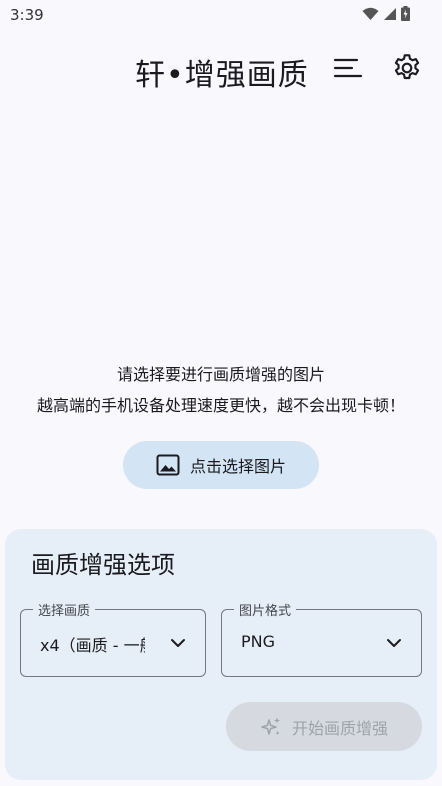 The height and width of the screenshot is (786, 442). I want to click on pick-image-button: 点击选择图片, so click(221, 465).